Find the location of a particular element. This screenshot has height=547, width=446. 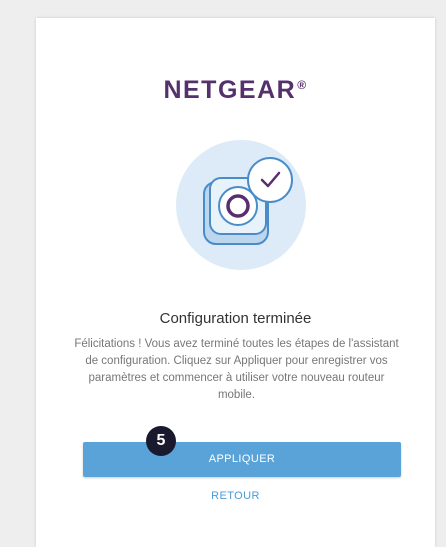

apply-button: APPLIQUER is located at coordinates (242, 459).